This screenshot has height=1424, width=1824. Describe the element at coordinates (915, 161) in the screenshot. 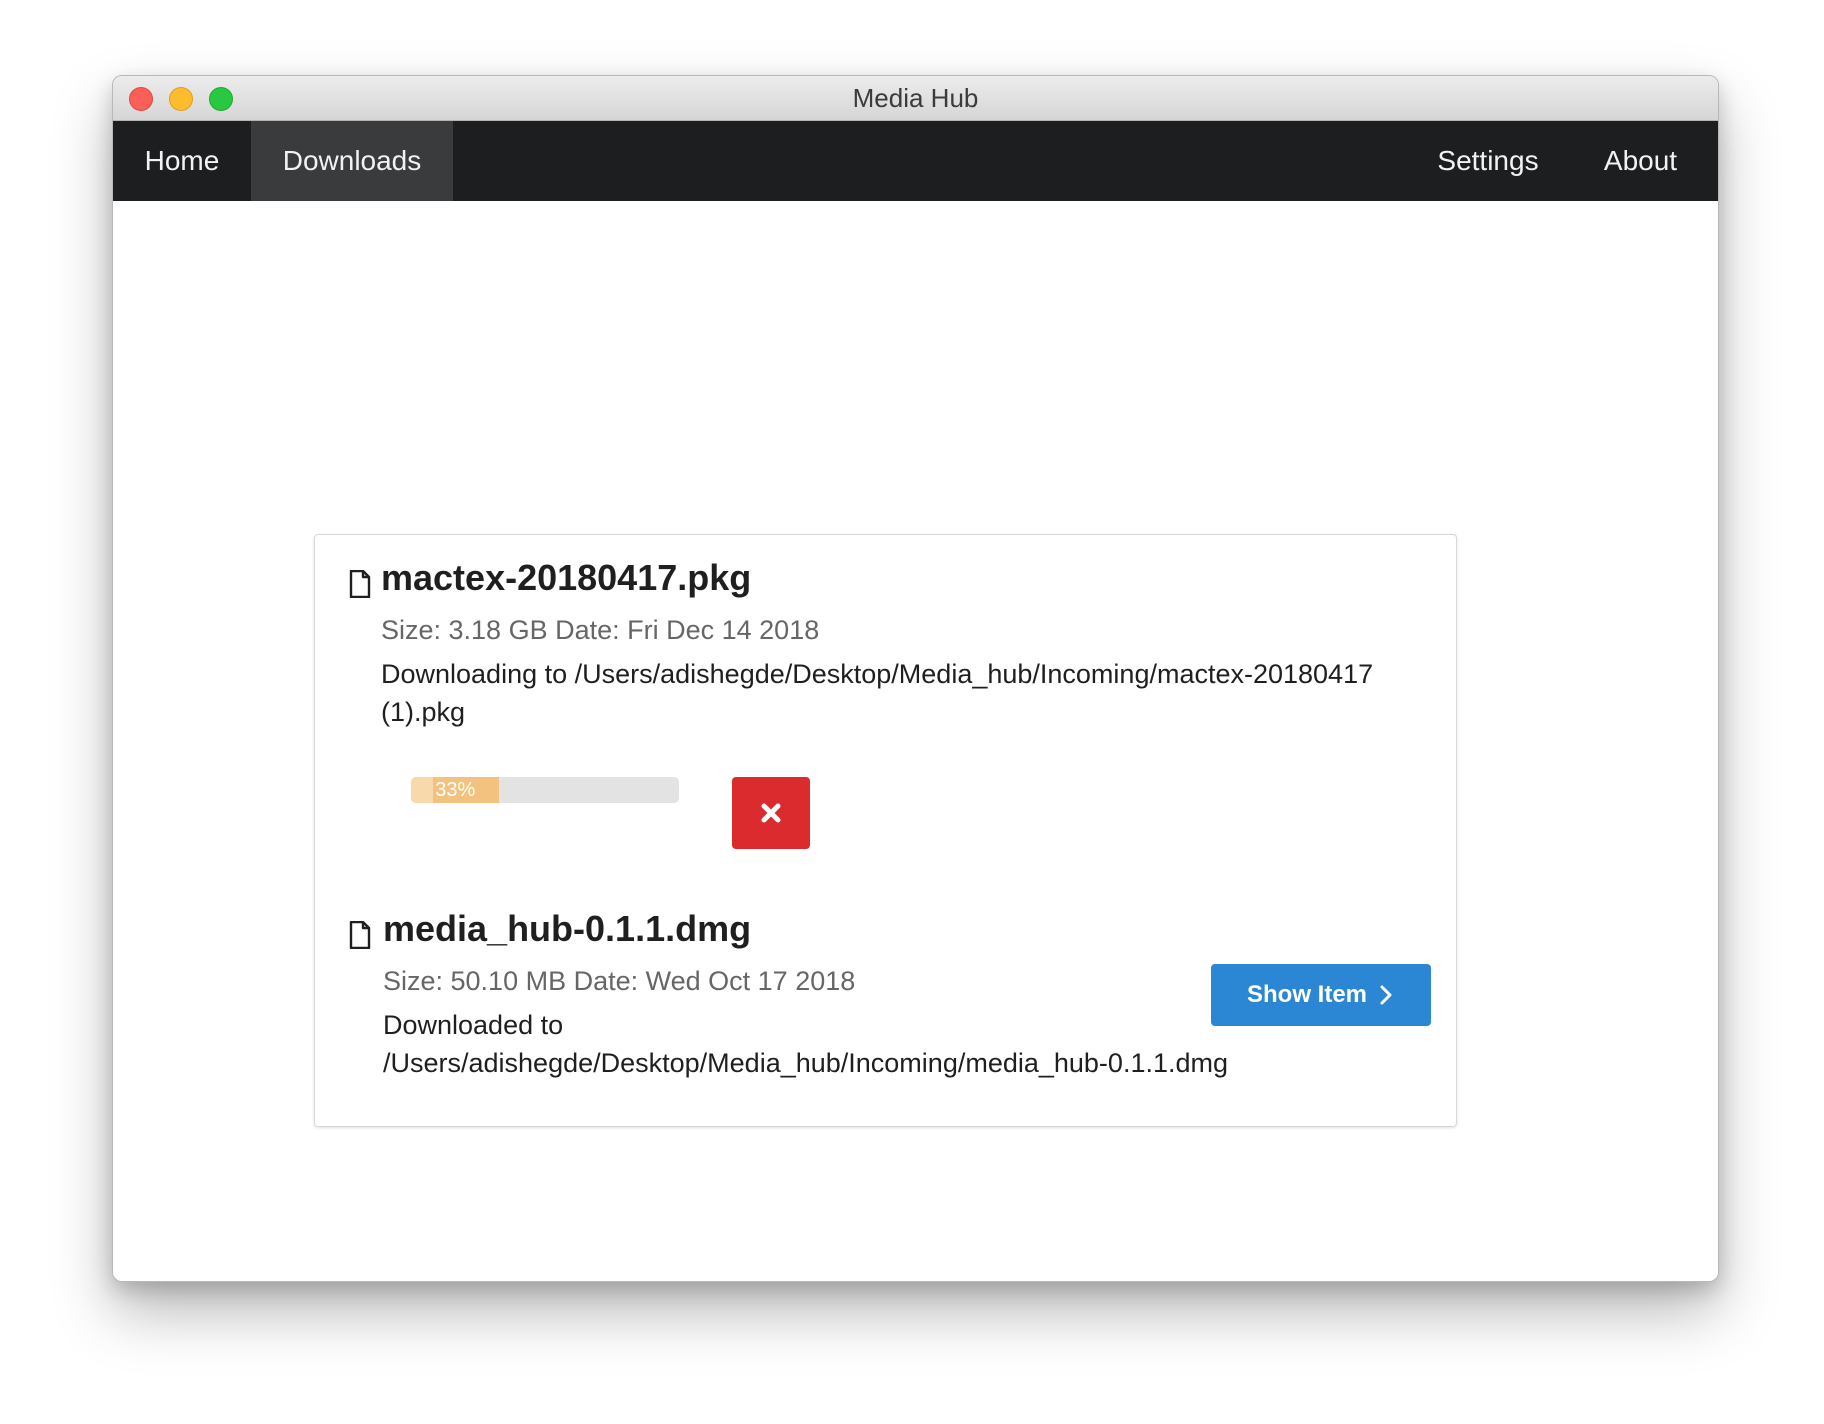

I see `navbar: Home Downloads Settings About` at that location.